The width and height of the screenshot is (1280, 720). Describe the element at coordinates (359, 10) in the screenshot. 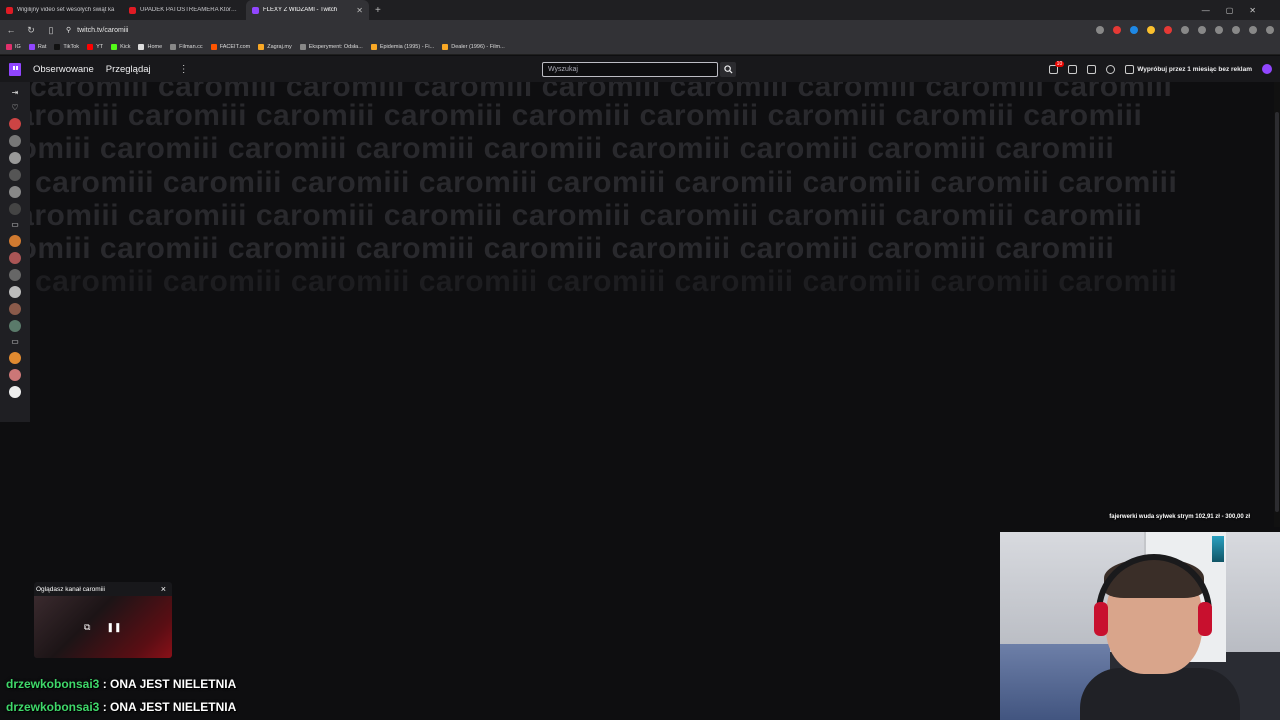

I see `close-tab-icon: ✕` at that location.